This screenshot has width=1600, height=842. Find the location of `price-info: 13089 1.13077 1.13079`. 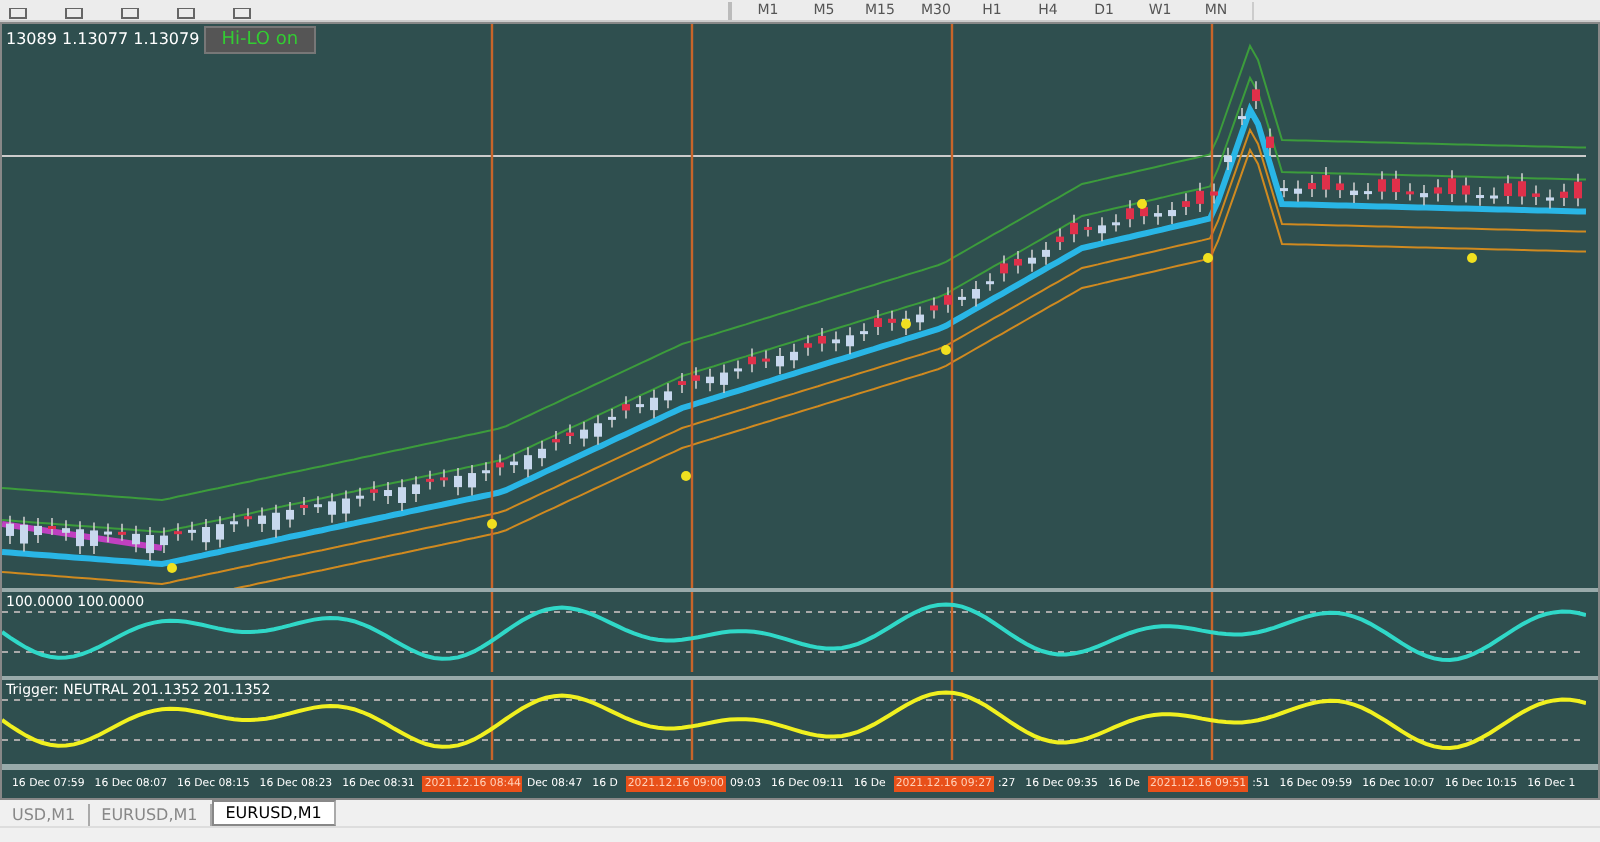

price-info: 13089 1.13077 1.13079 is located at coordinates (103, 39).